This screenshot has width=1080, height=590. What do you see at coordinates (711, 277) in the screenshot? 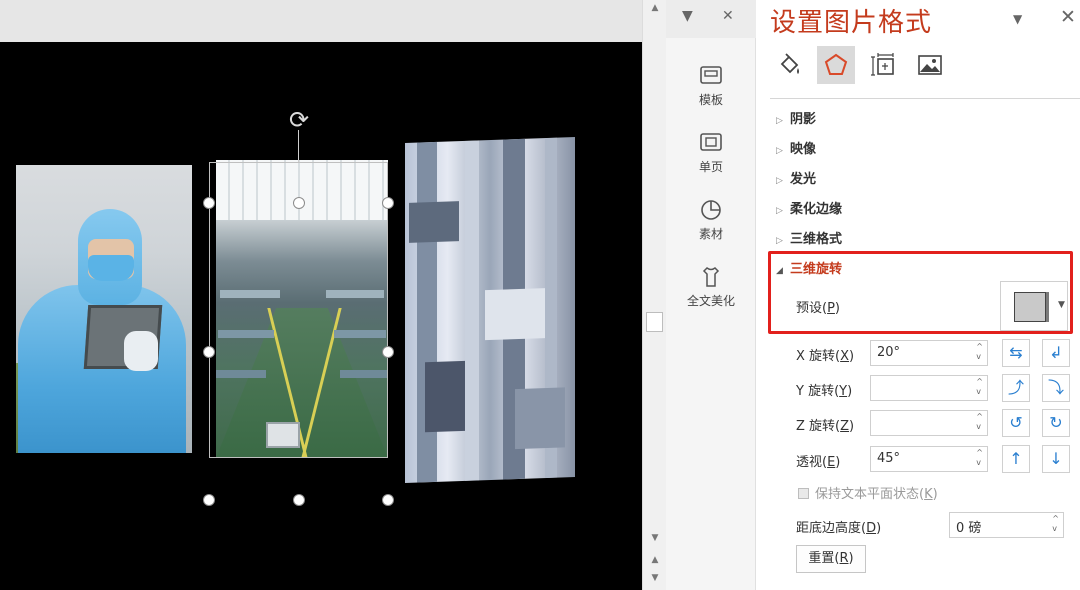
I see `beautify-icon` at bounding box center [711, 277].